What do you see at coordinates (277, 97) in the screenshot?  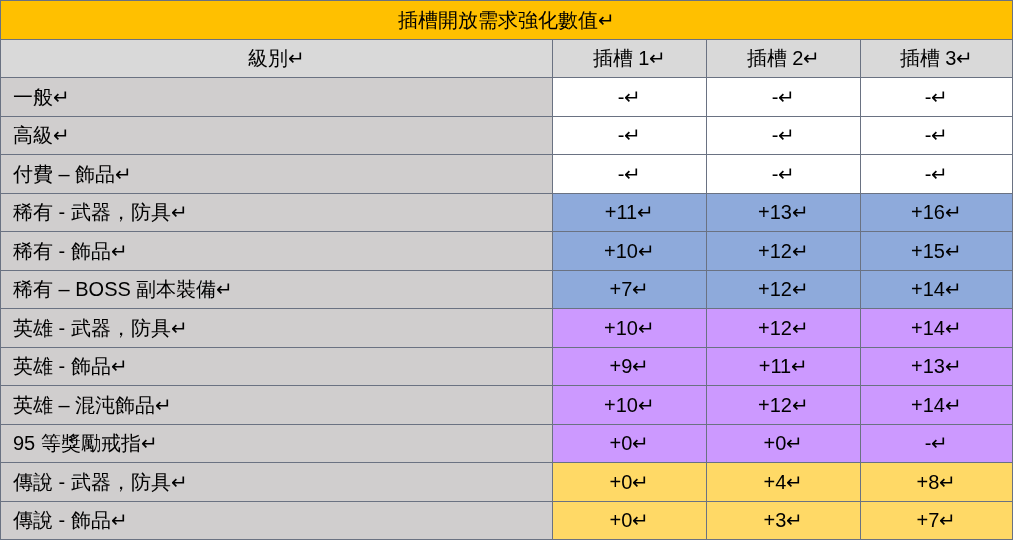 I see `row-header: 一般↵` at bounding box center [277, 97].